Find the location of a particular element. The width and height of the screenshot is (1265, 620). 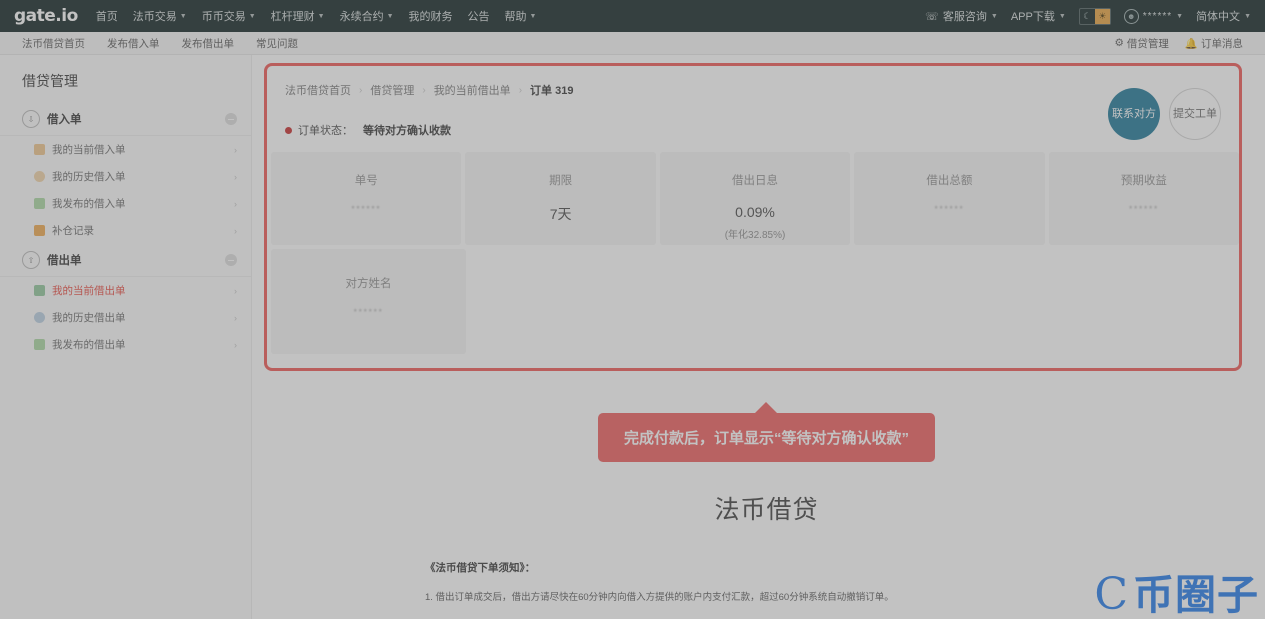

nav-item-coin-trade: 币币交易 ▼ is located at coordinates (229, 16).